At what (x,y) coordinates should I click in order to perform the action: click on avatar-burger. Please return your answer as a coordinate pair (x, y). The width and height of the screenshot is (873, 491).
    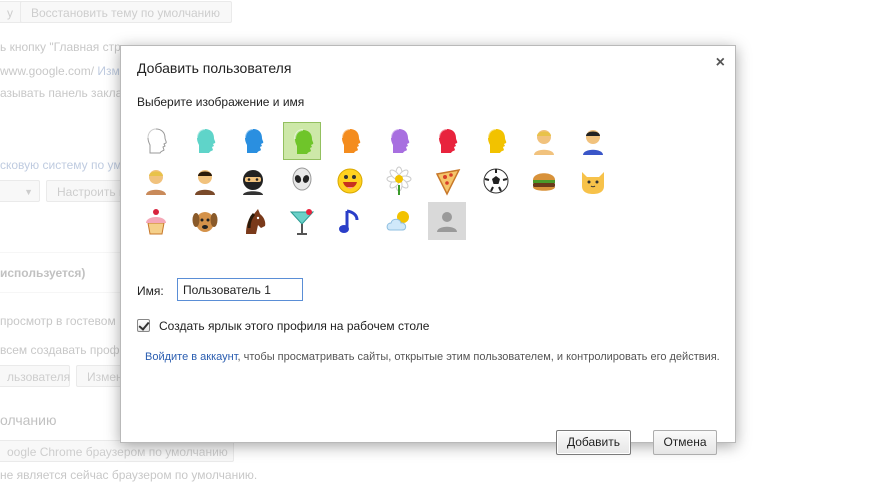
    Looking at the image, I should click on (544, 181).